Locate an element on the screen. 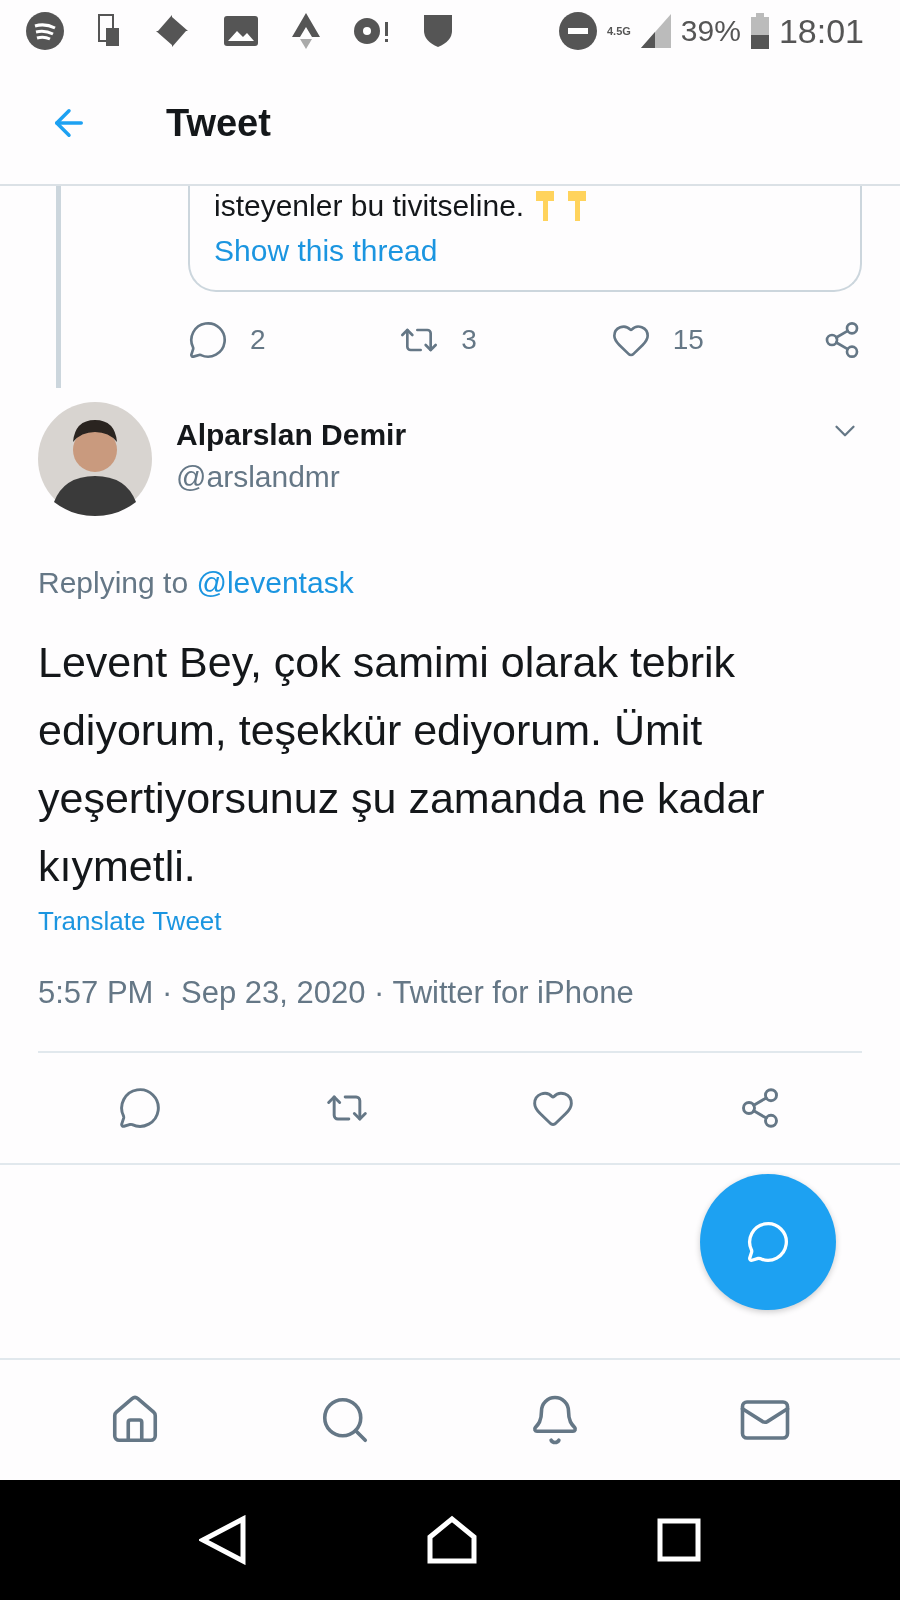 The width and height of the screenshot is (900, 1600). network-type: 4.5G is located at coordinates (619, 31).